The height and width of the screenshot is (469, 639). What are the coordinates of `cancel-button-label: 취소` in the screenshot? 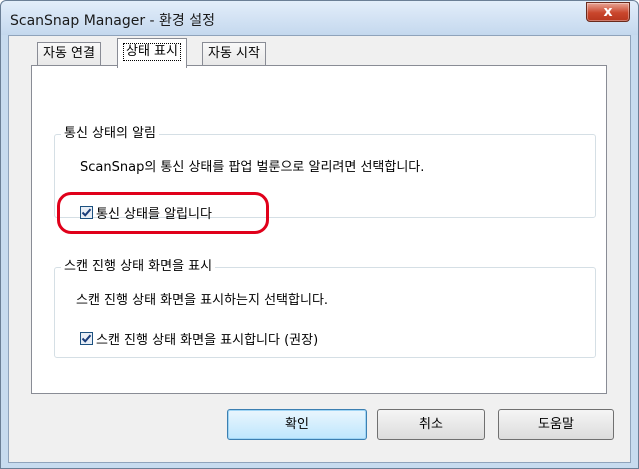 It's located at (431, 424).